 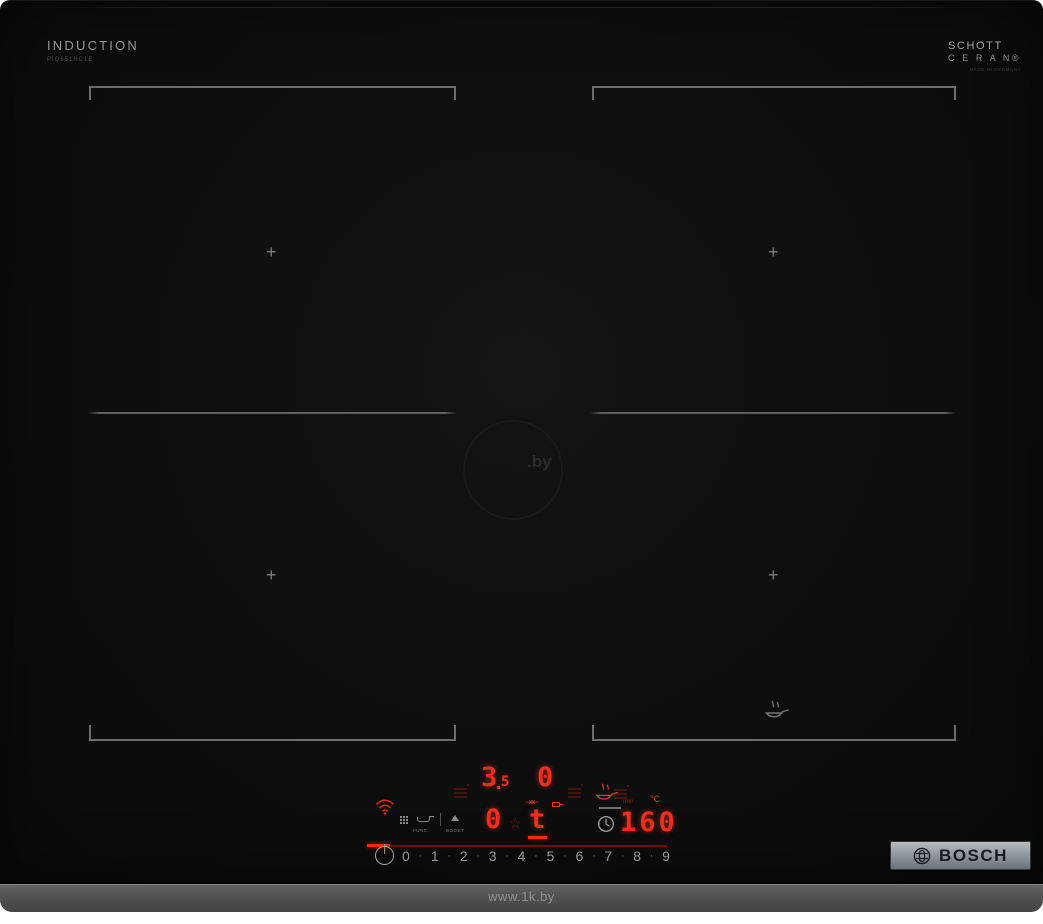 What do you see at coordinates (70, 60) in the screenshot?
I see `induction-model-label: PIQ651HC1E` at bounding box center [70, 60].